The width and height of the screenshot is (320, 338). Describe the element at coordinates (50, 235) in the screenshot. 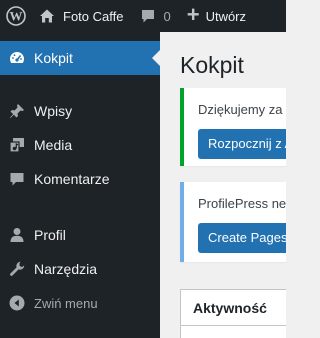

I see `sidebar-item-label: Profil` at that location.